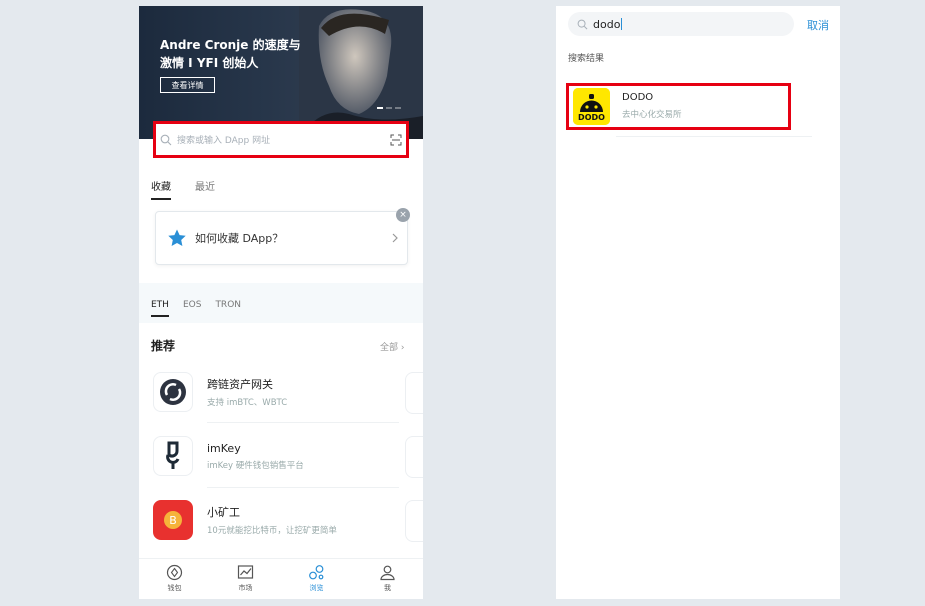 The width and height of the screenshot is (925, 606). I want to click on favorites-tabs: 收藏 最近, so click(183, 189).